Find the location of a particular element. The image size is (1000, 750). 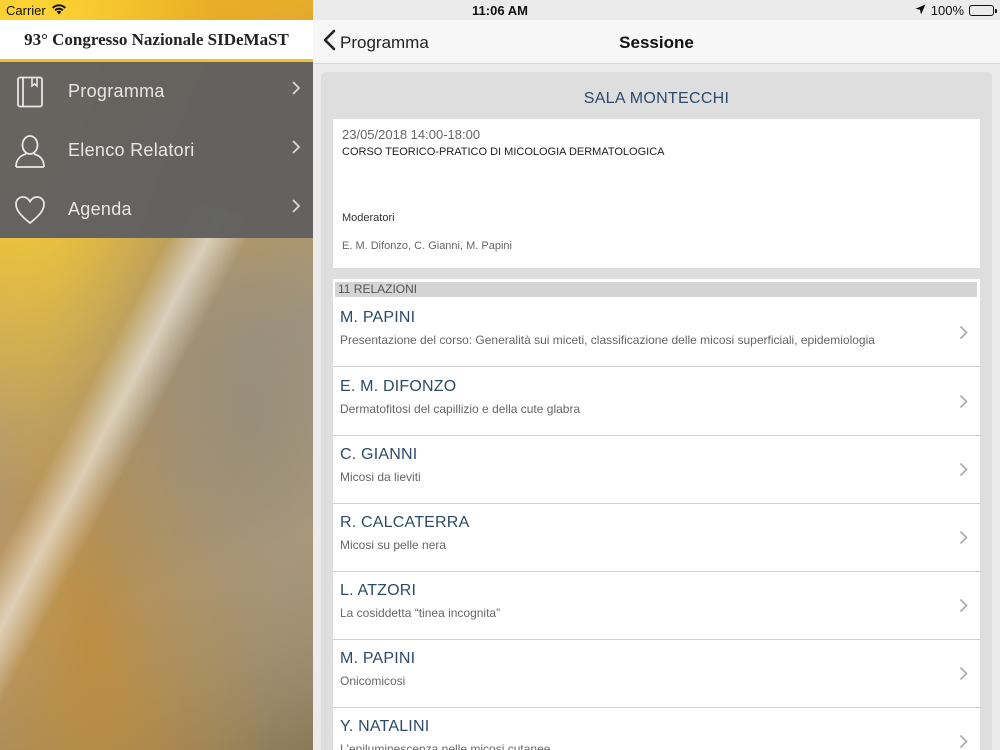

sidebar-menu: Programma Elenco Relatori Agenda is located at coordinates (156, 150).